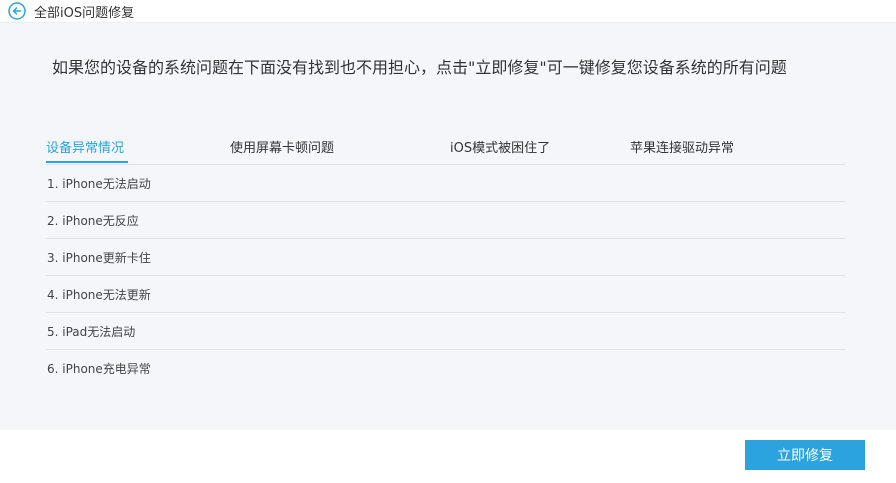  I want to click on issue-item: 5. iPad无法启动, so click(446, 331).